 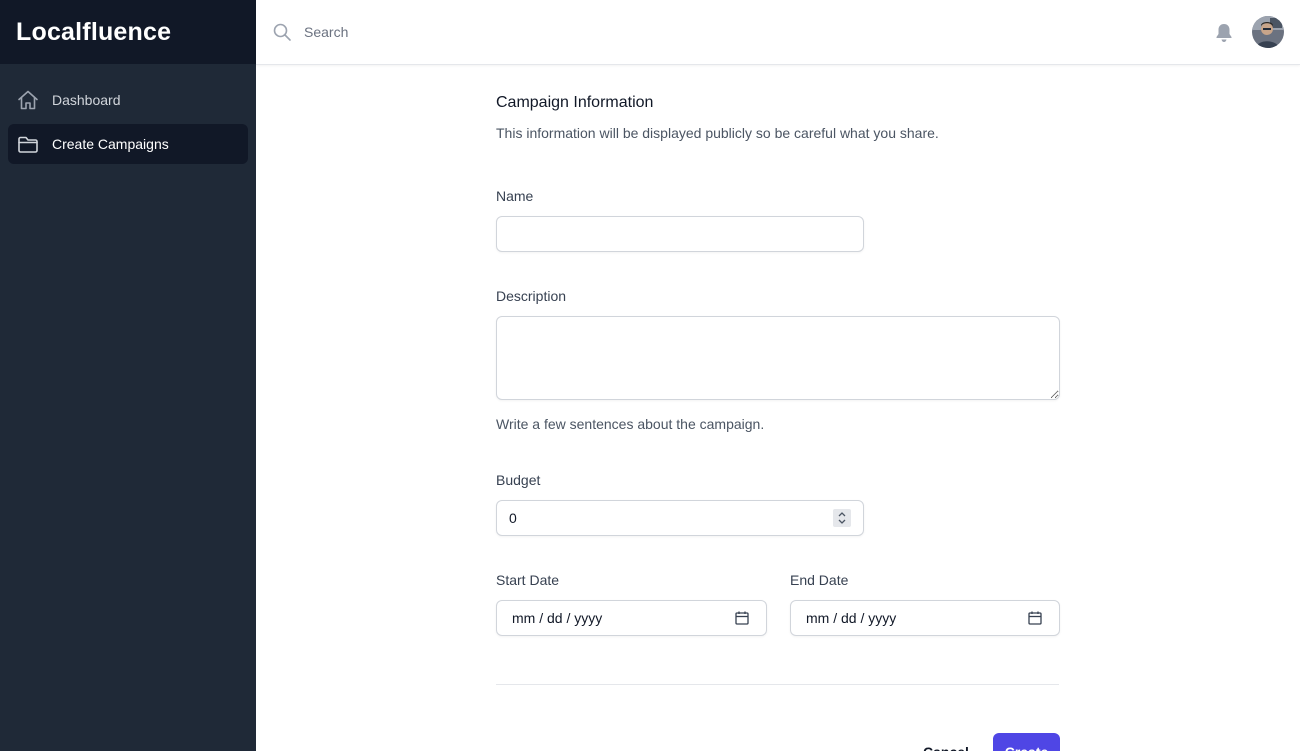 I want to click on budget-label: Budget, so click(x=518, y=480).